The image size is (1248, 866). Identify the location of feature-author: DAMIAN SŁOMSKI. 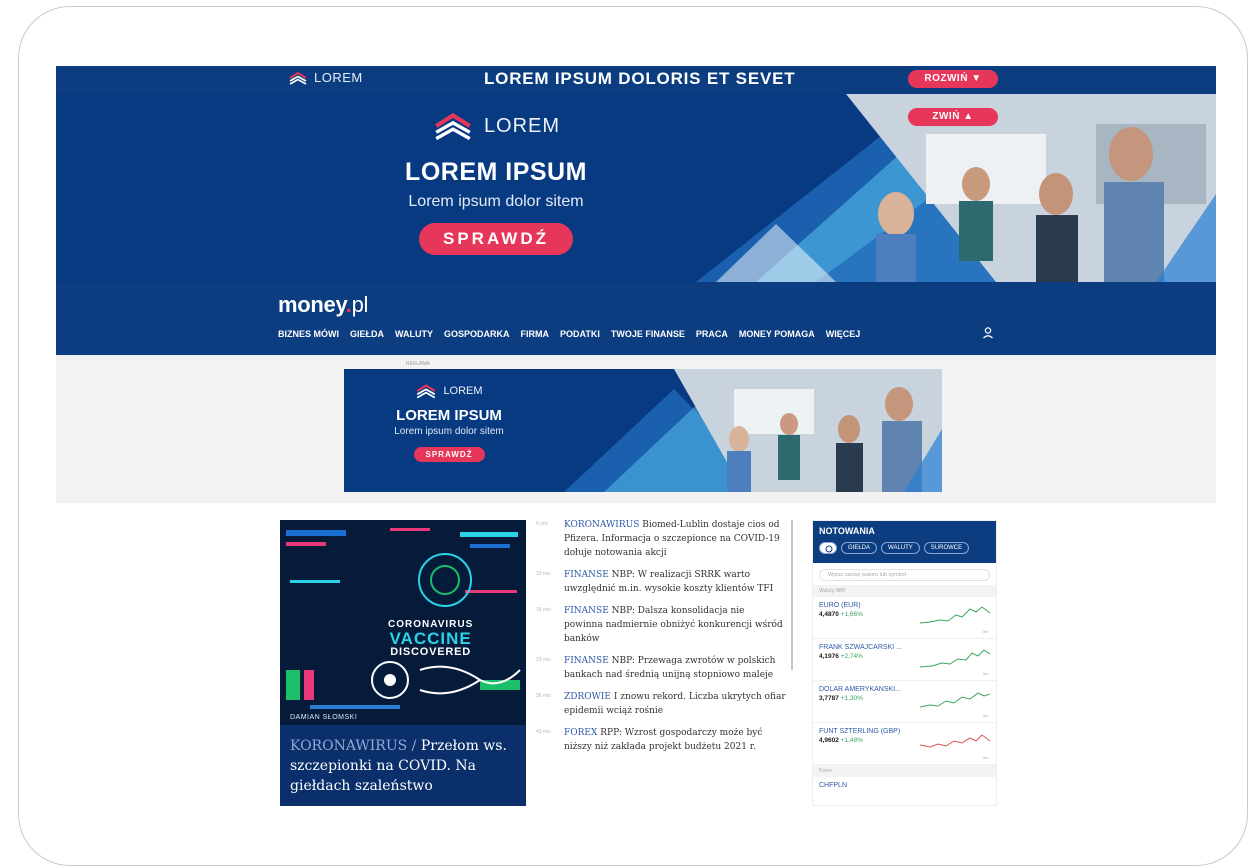
(324, 717).